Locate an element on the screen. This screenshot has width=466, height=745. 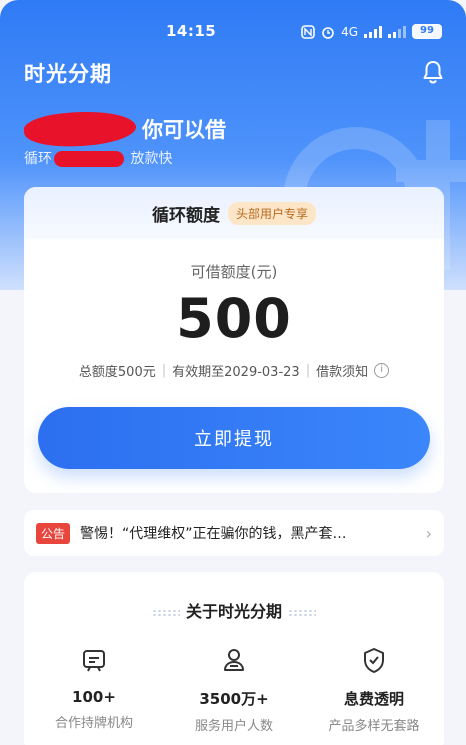
alarm-icon is located at coordinates (328, 32).